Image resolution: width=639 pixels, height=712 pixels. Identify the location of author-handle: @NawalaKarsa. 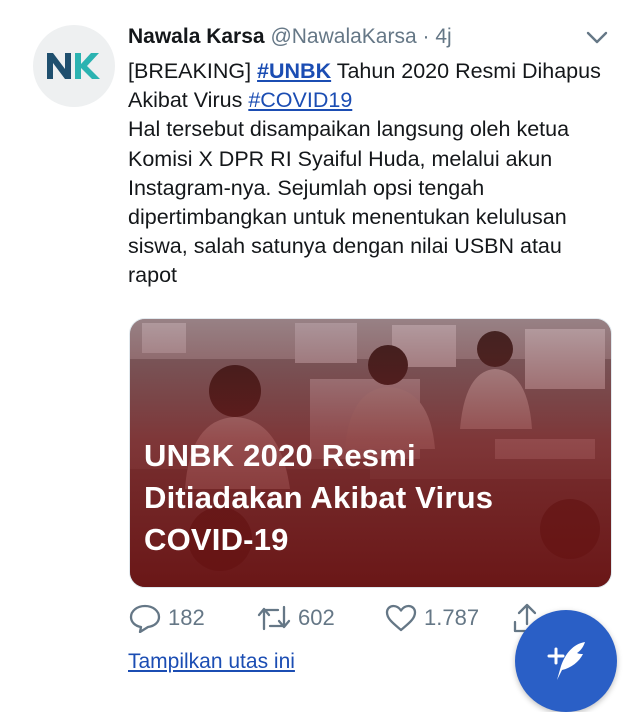
(343, 36).